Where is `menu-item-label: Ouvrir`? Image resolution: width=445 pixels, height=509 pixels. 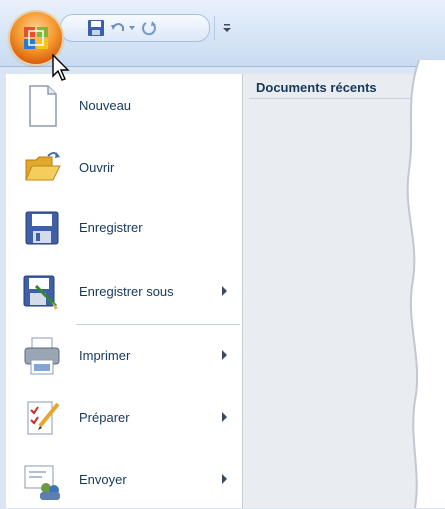
menu-item-label: Ouvrir is located at coordinates (97, 167).